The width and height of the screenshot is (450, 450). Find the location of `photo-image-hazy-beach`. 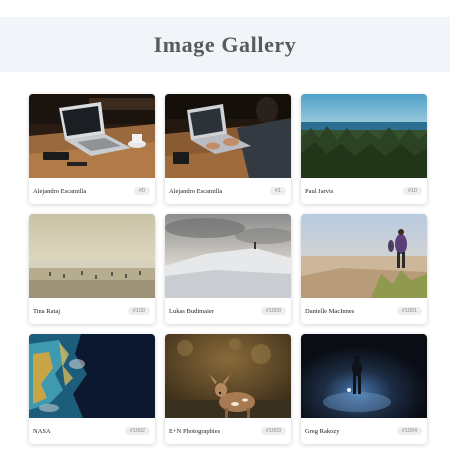

photo-image-hazy-beach is located at coordinates (92, 256).